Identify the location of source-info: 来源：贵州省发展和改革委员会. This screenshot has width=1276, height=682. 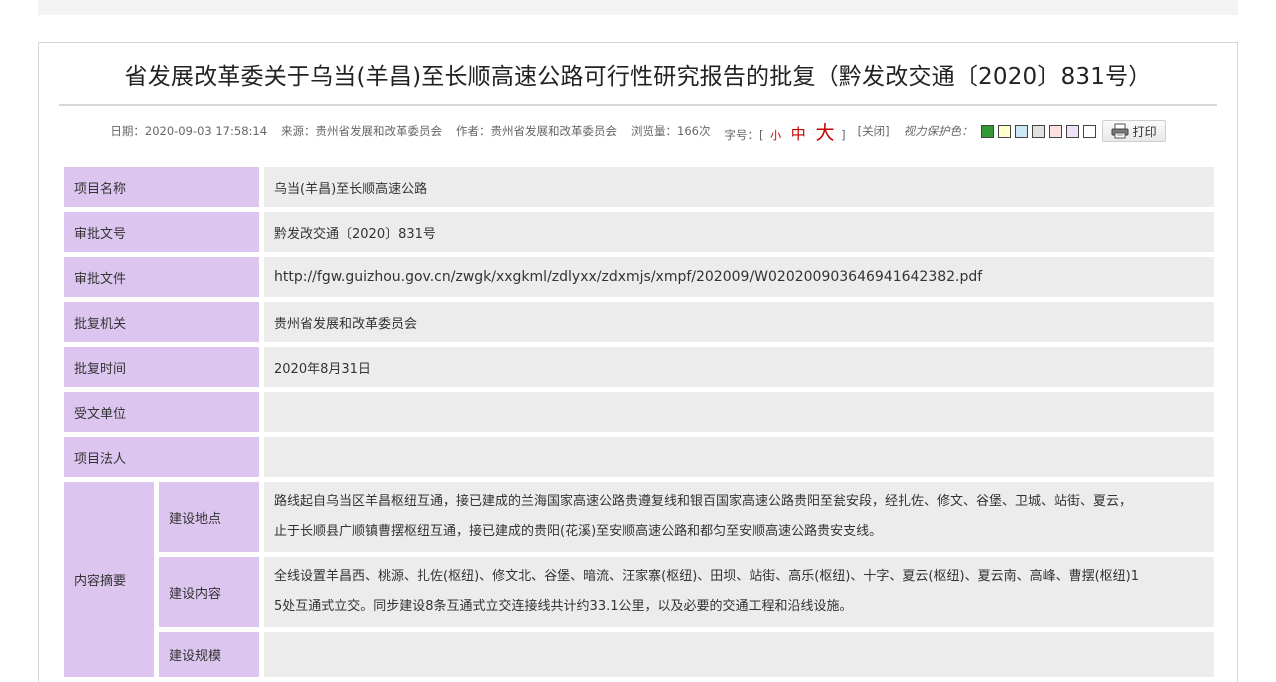
(362, 131).